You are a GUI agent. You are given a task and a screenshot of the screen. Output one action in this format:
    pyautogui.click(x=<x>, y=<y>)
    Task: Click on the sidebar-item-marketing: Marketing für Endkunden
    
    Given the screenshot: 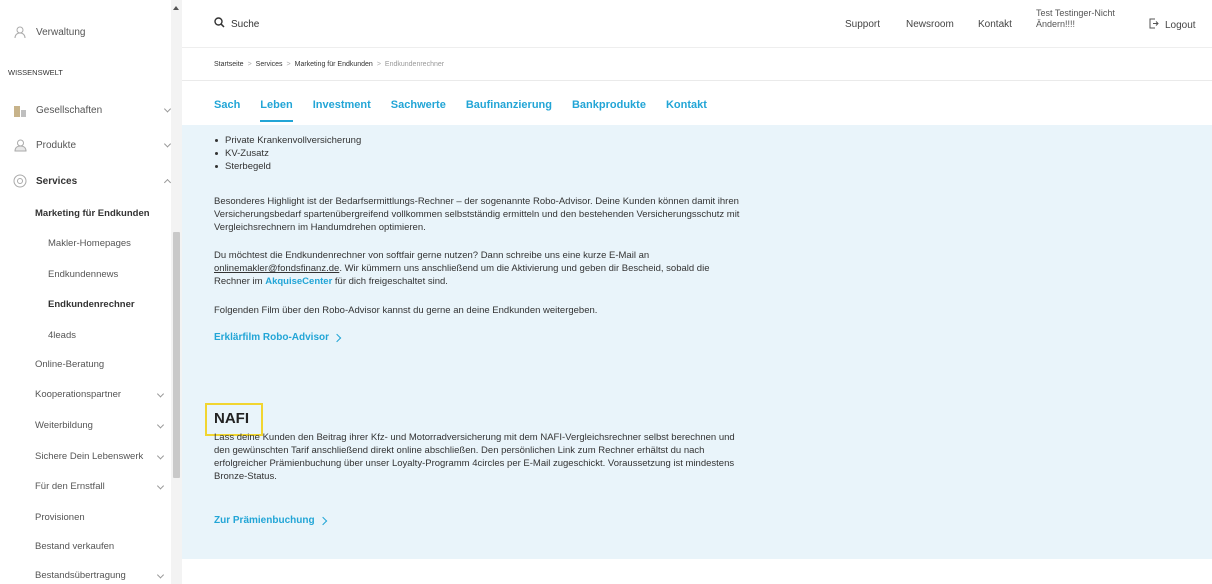 What is the action you would take?
    pyautogui.click(x=108, y=213)
    